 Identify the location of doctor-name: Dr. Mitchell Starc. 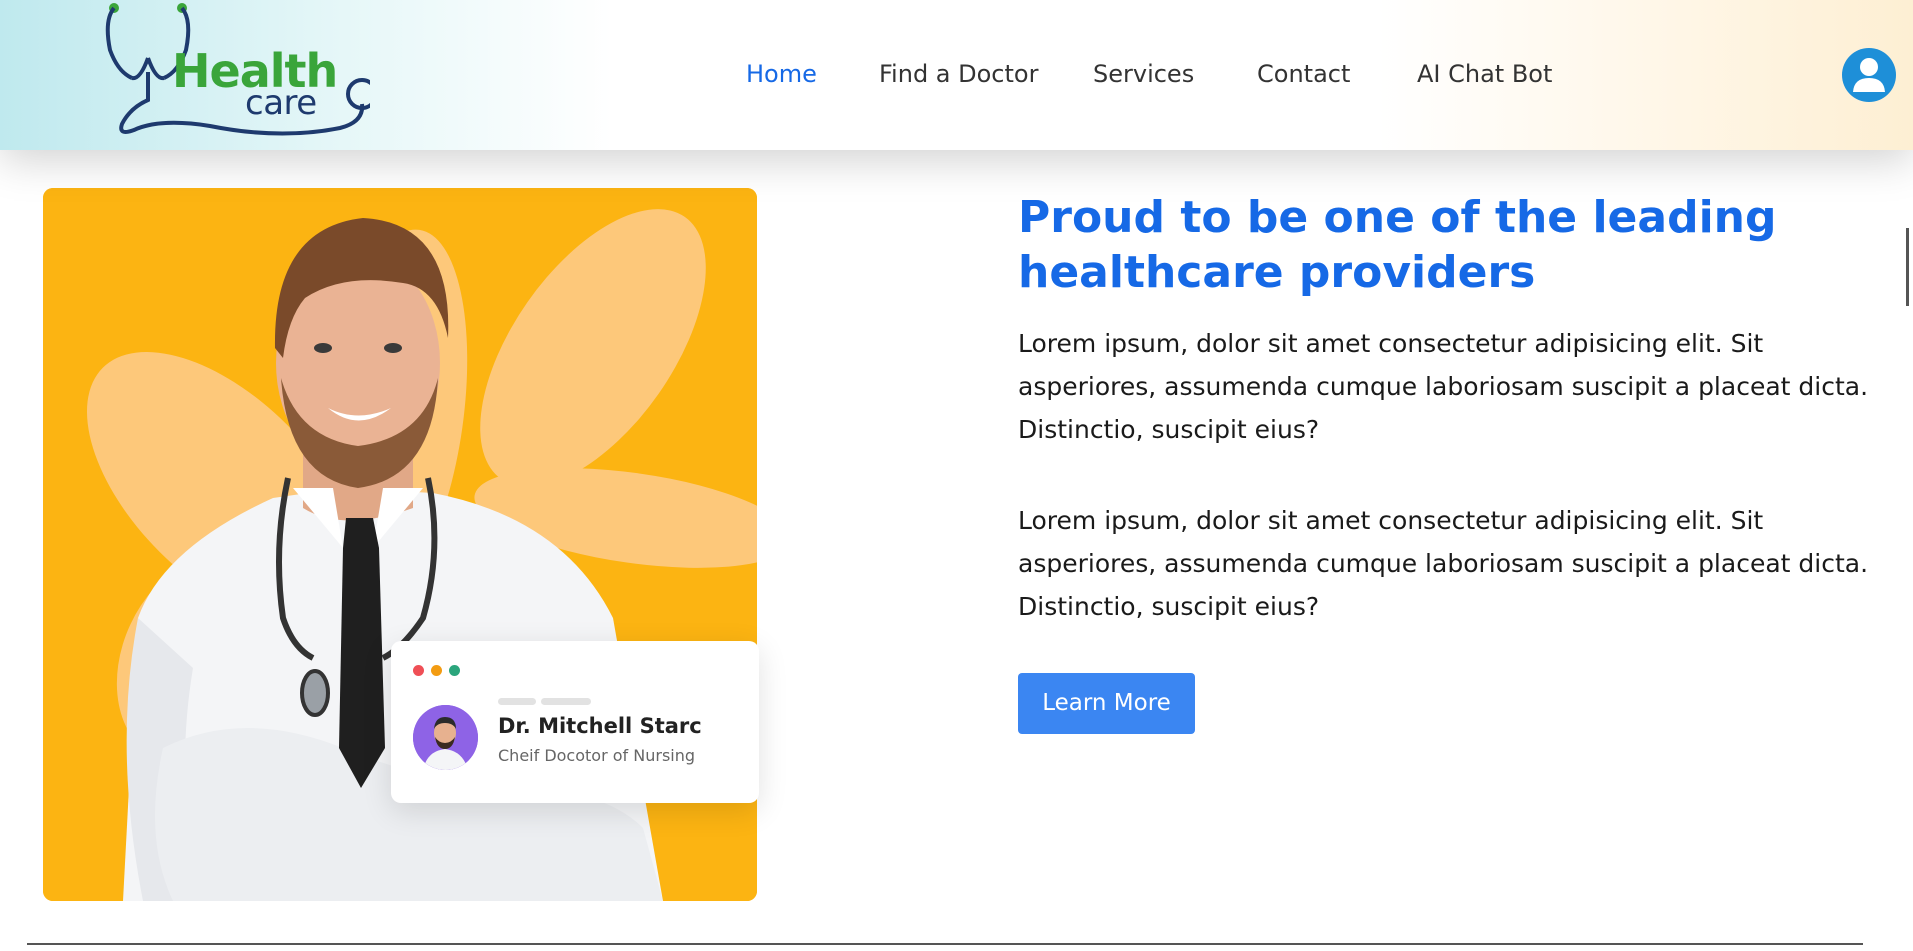
(600, 726).